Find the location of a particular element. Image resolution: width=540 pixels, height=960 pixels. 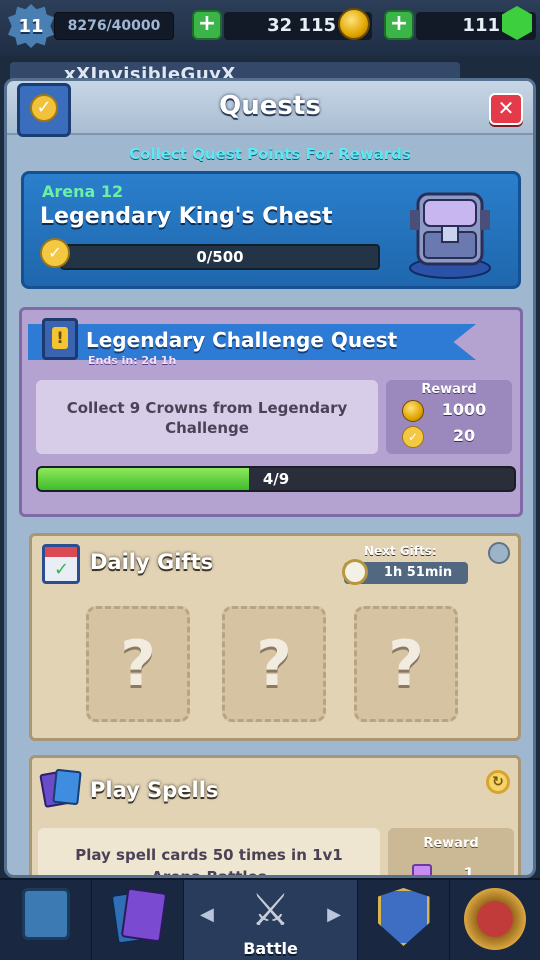

gift-slot-2: ? is located at coordinates (274, 664).